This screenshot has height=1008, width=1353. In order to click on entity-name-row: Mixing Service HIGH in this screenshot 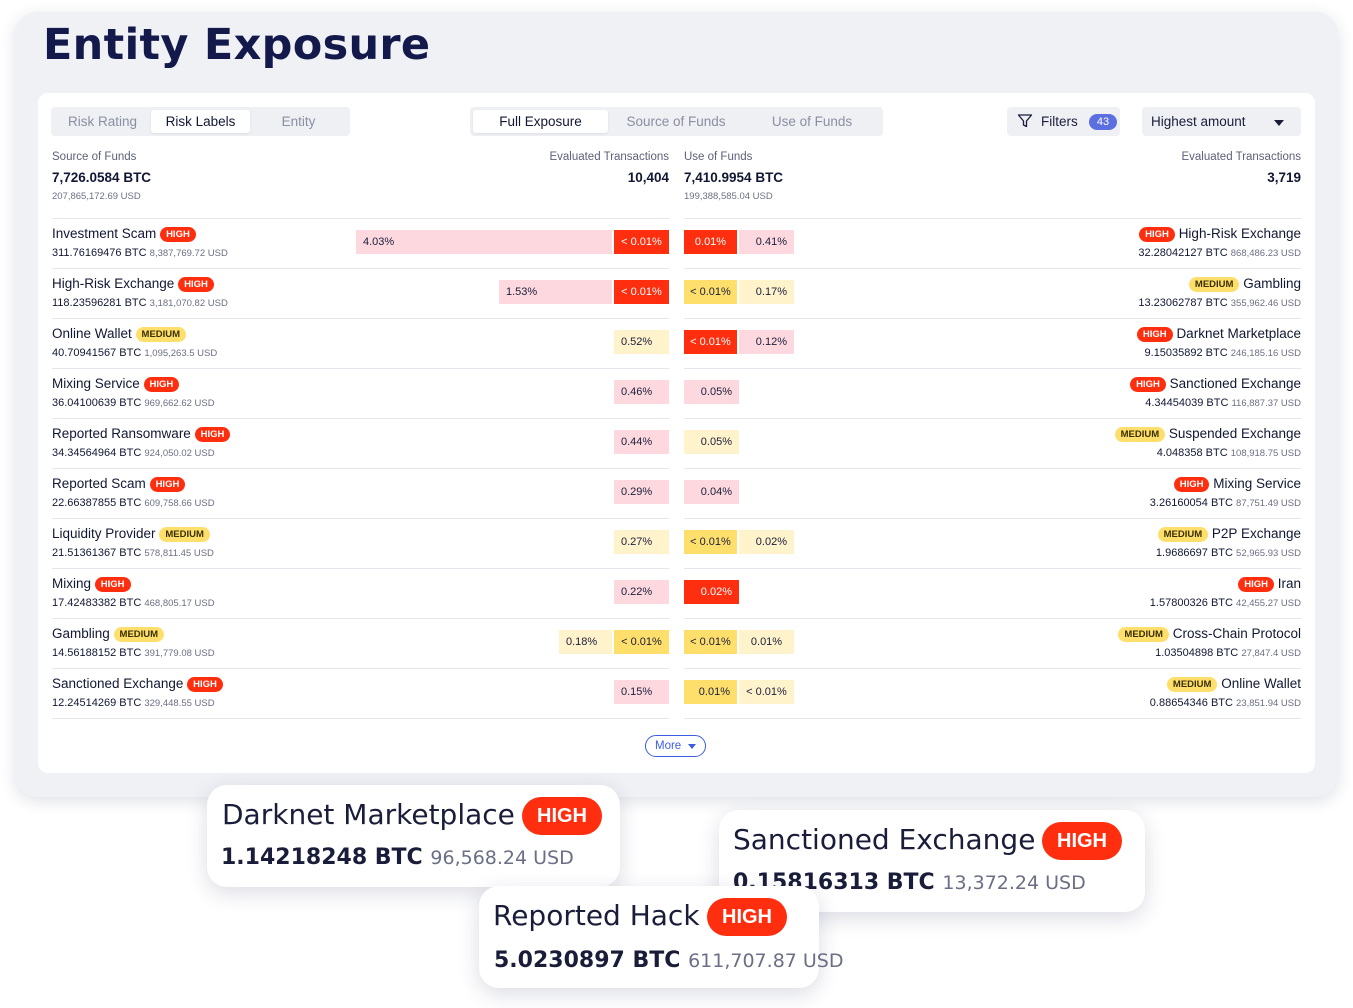, I will do `click(116, 383)`.